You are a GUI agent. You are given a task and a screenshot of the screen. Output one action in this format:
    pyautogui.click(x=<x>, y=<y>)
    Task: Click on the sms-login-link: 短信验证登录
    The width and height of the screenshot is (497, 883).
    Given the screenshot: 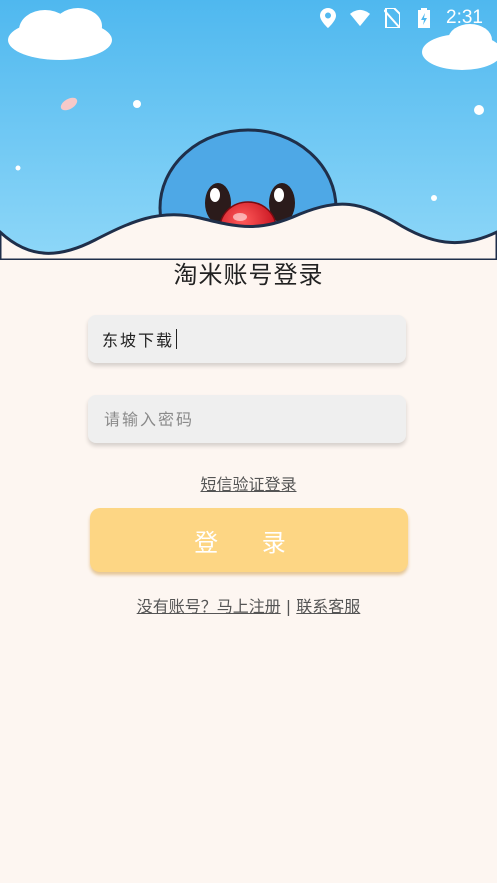 What is the action you would take?
    pyautogui.click(x=248, y=483)
    